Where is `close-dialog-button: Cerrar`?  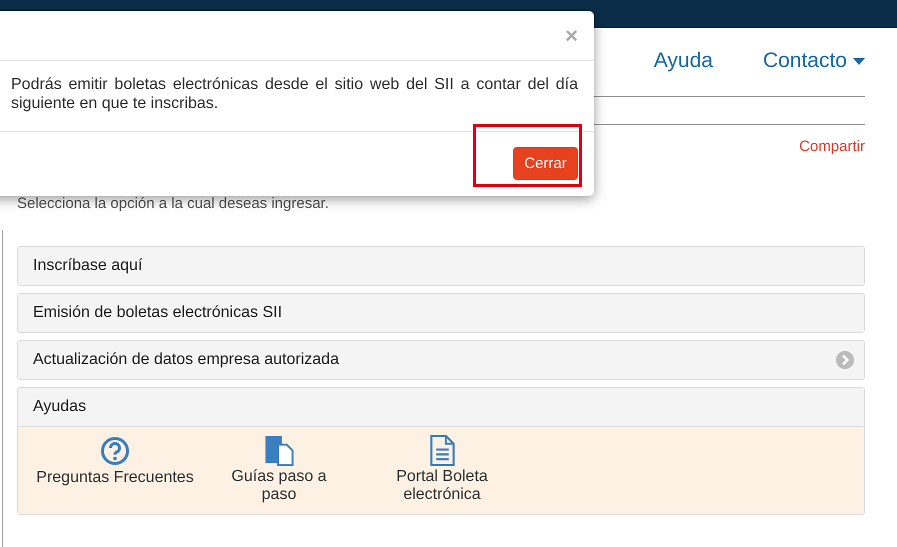 close-dialog-button: Cerrar is located at coordinates (545, 163).